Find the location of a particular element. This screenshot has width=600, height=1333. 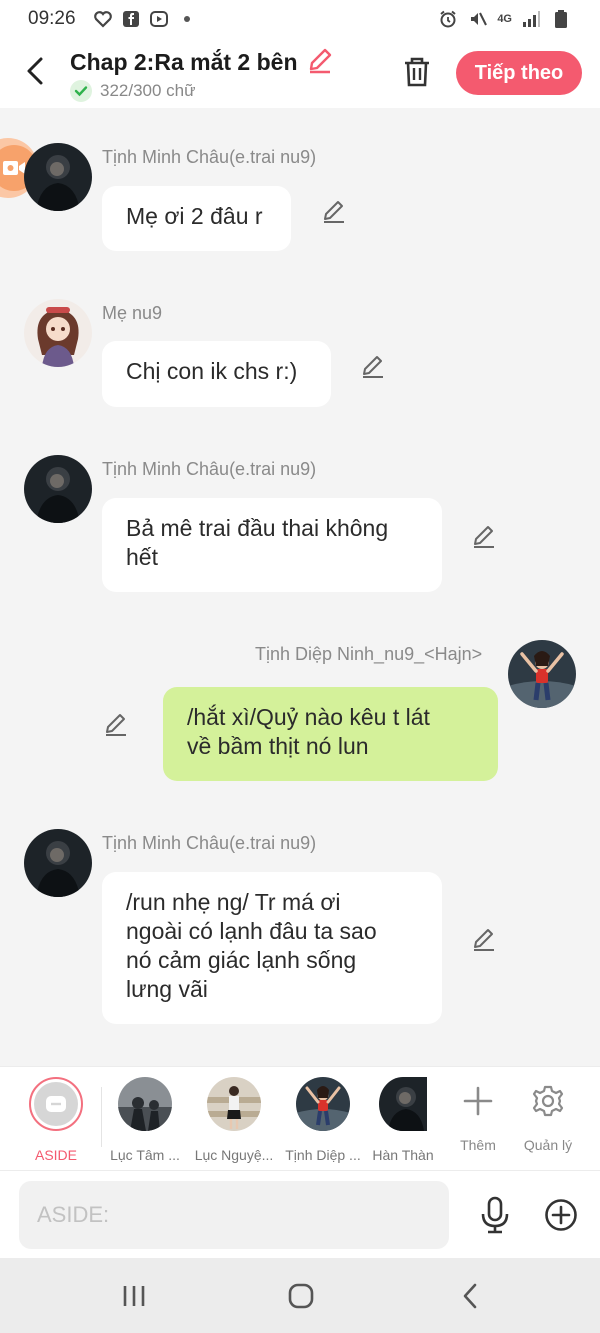

message-text-line: nó cảm giác lạnh sống is located at coordinates (241, 960).